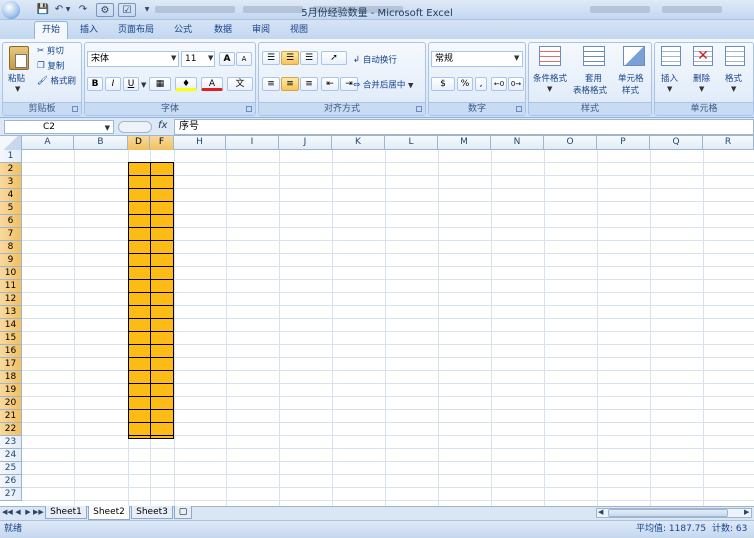  I want to click on align-bottom-icon: ☰, so click(309, 58).